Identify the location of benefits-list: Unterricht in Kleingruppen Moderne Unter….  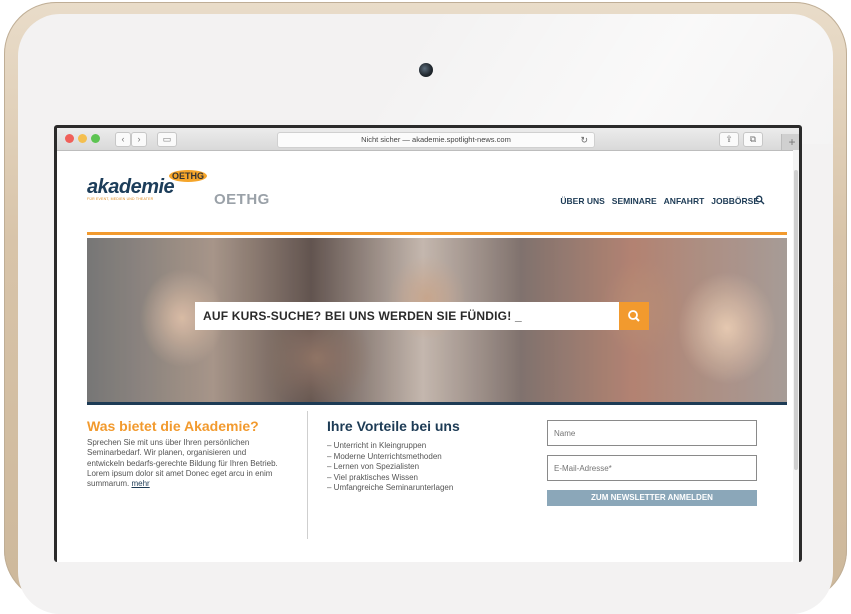
(390, 467).